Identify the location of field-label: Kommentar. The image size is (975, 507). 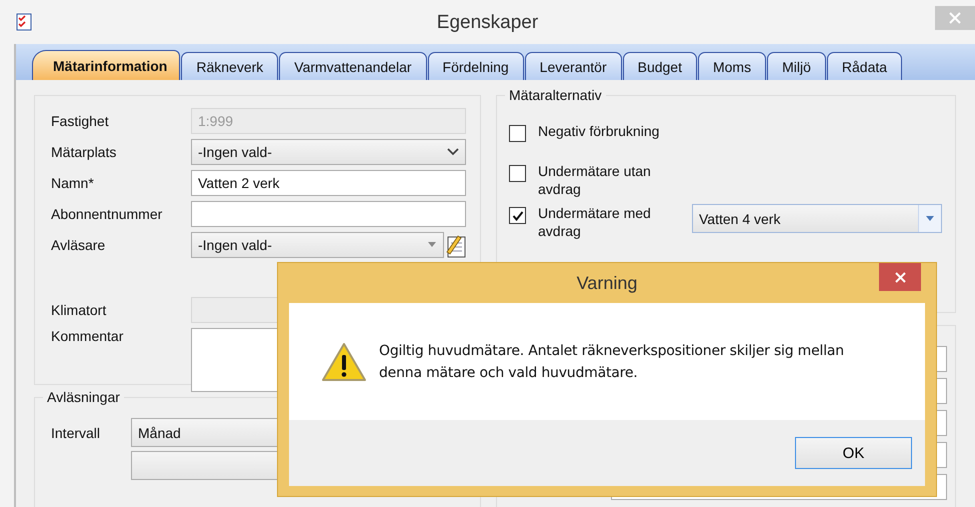
(87, 336).